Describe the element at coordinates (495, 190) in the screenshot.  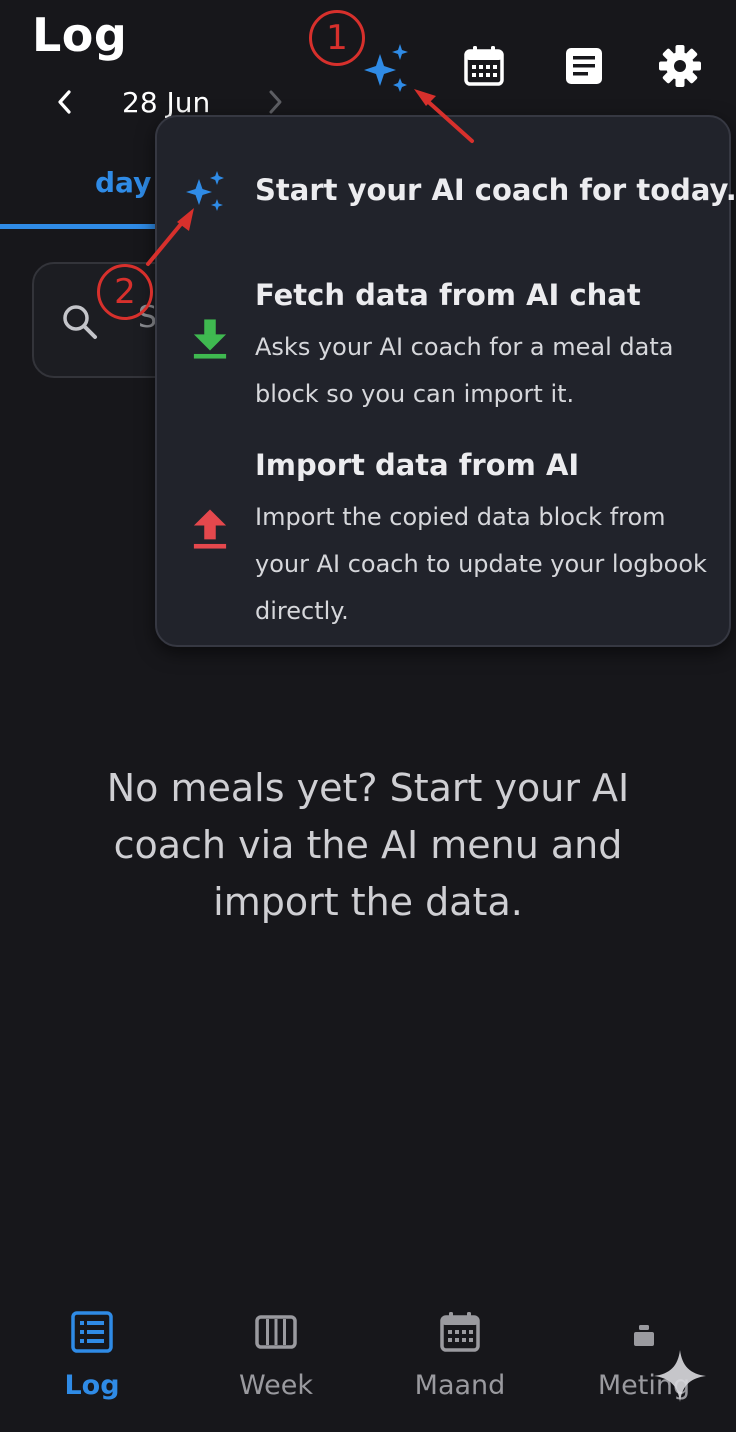
I see `menu-item-title: Start your AI coach for today.` at that location.